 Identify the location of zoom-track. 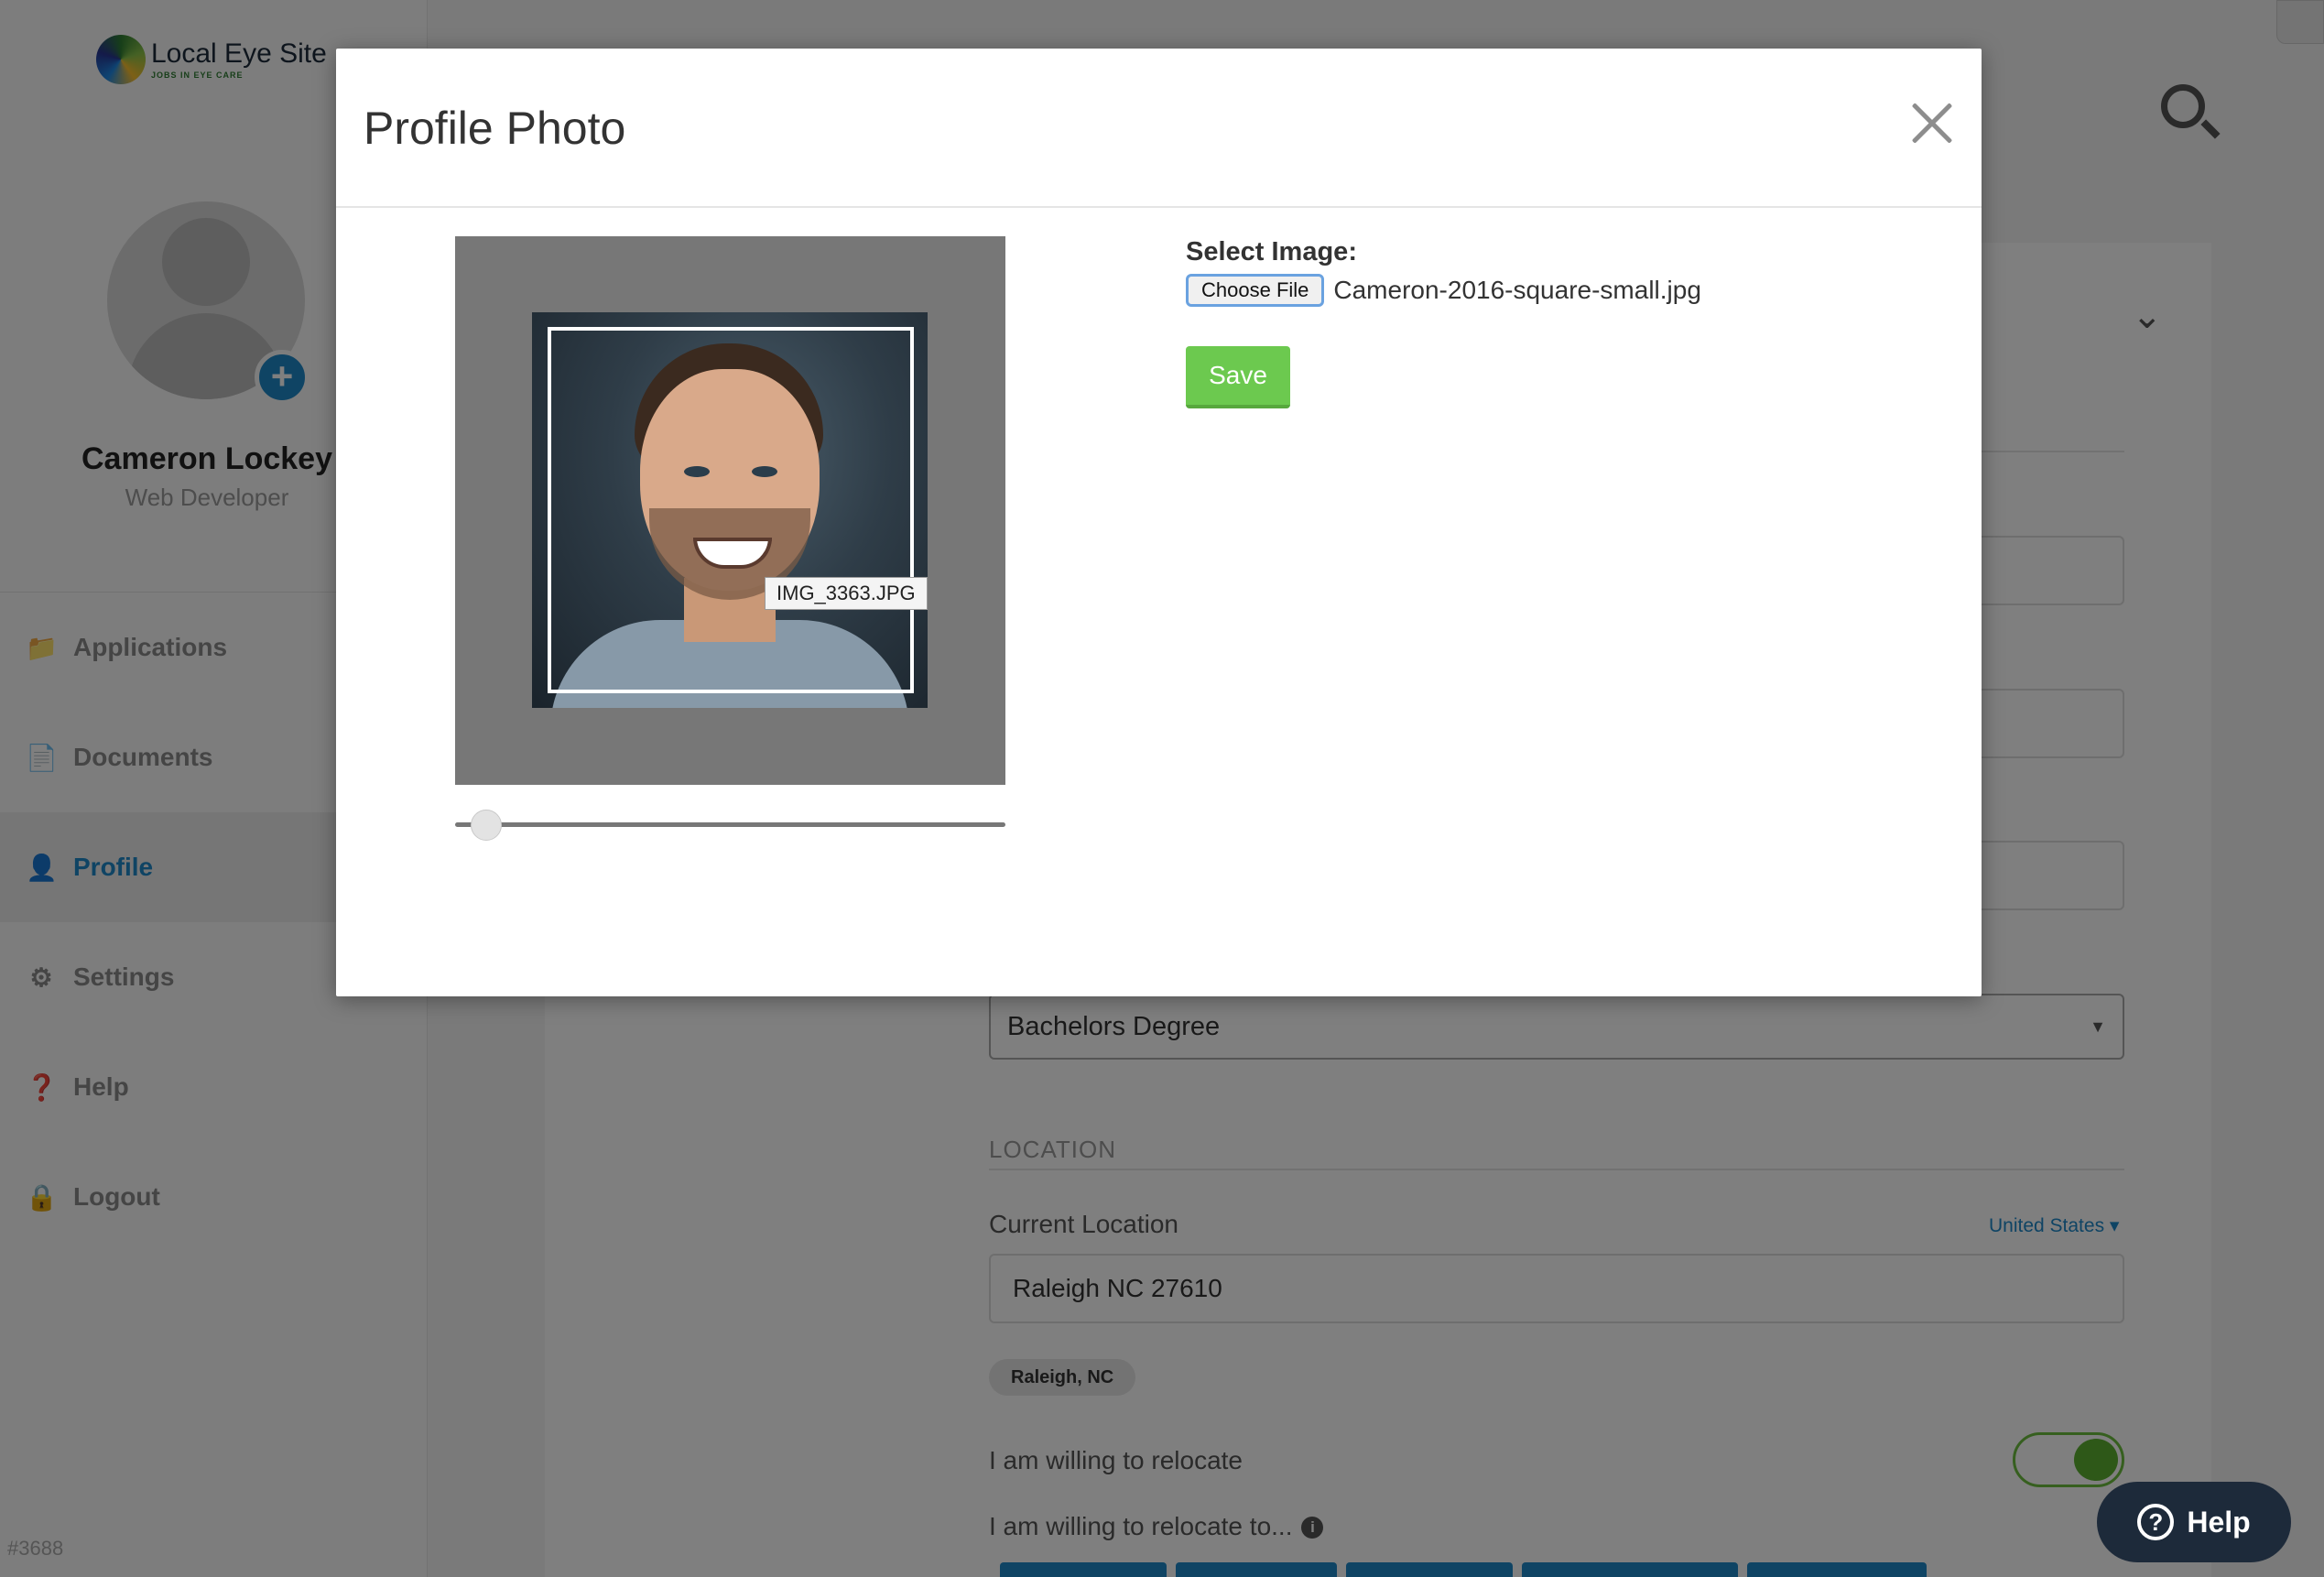
(730, 825).